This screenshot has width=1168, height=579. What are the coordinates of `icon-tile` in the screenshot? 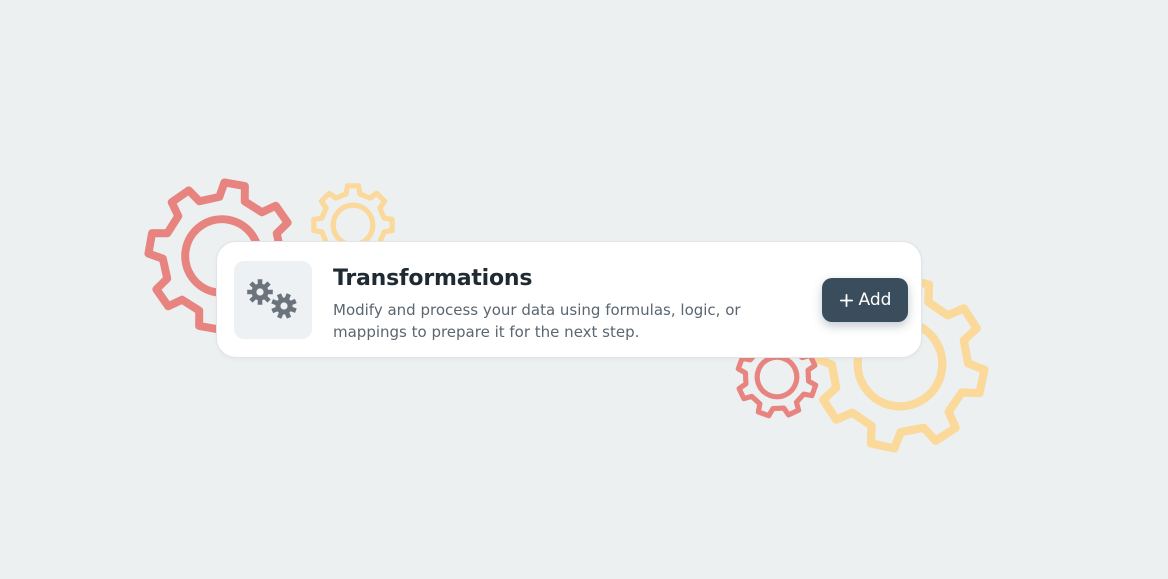 It's located at (273, 300).